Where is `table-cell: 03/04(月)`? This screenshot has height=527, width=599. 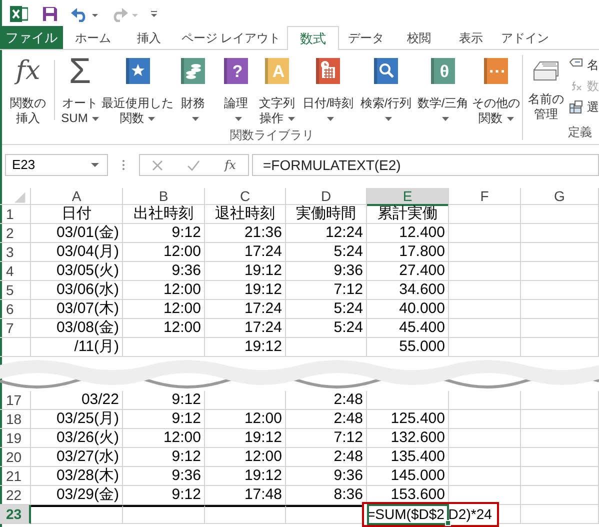
table-cell: 03/04(月) is located at coordinates (77, 252).